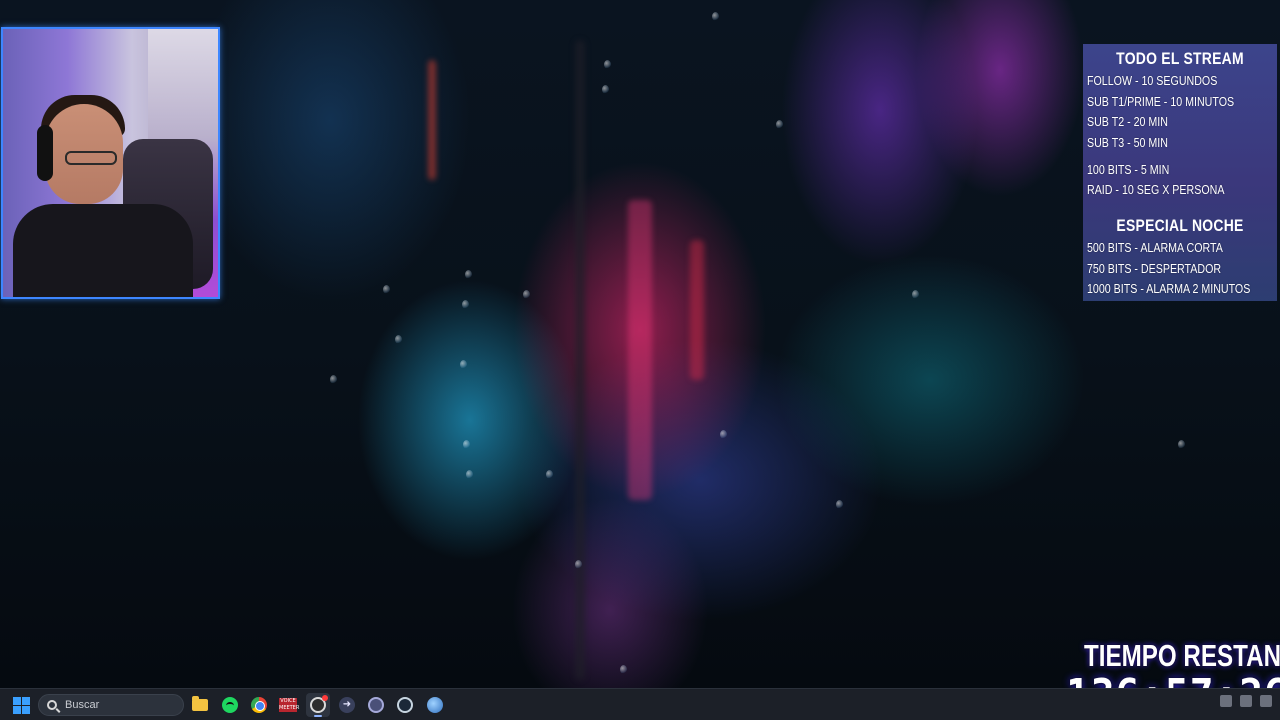 This screenshot has width=1280, height=720. I want to click on panel-line: 500 BITS - ALARMA CORTA, so click(1155, 247).